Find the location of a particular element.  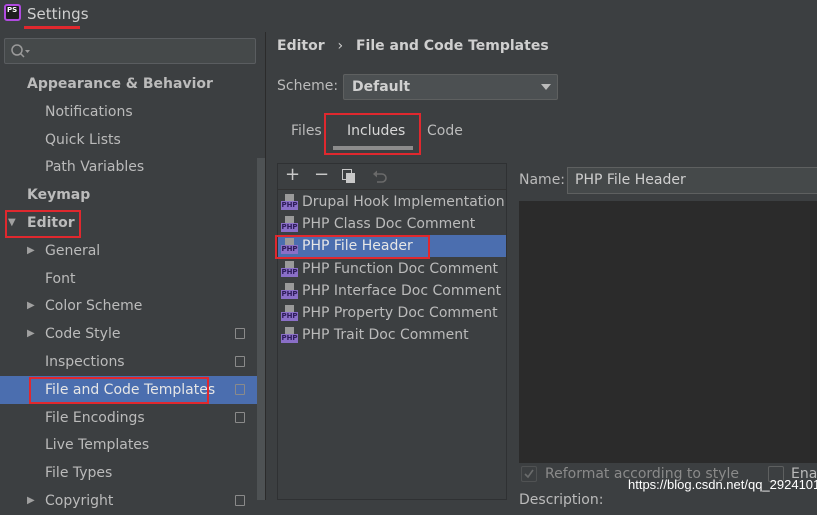

window-title: Settings is located at coordinates (58, 14).